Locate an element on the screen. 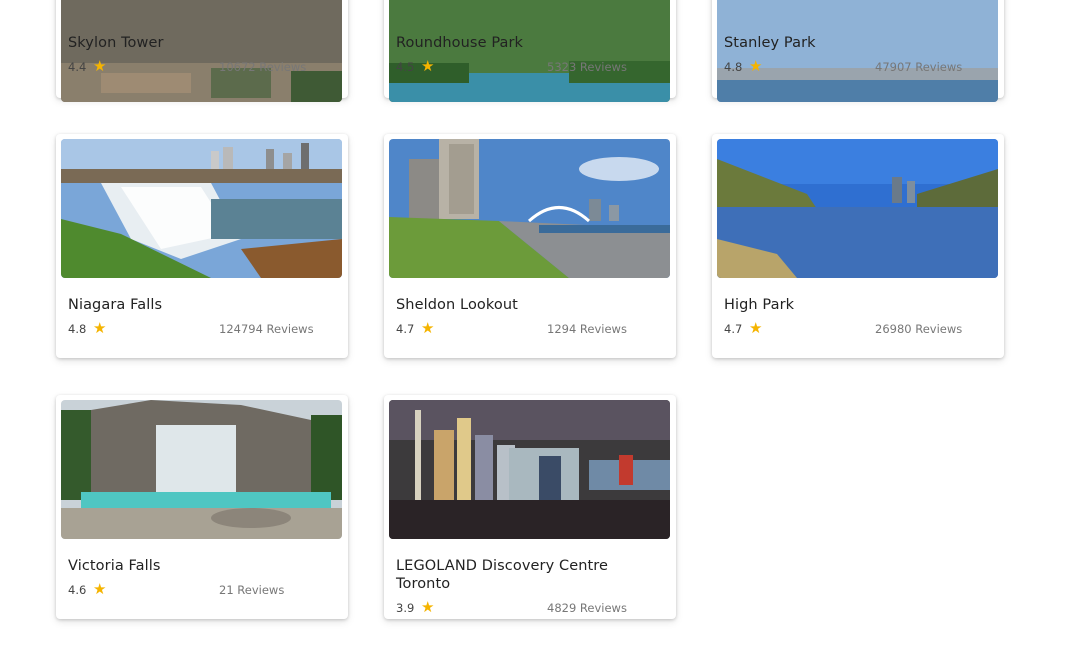 Image resolution: width=1086 pixels, height=654 pixels. place-name: High Park is located at coordinates (759, 305).